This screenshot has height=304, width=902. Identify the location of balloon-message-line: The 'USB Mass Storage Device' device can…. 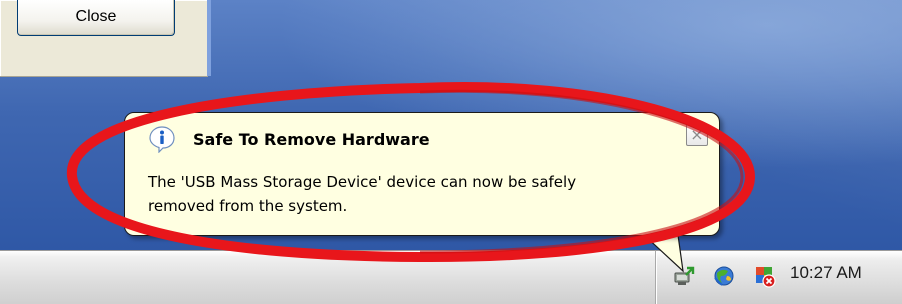
(362, 182).